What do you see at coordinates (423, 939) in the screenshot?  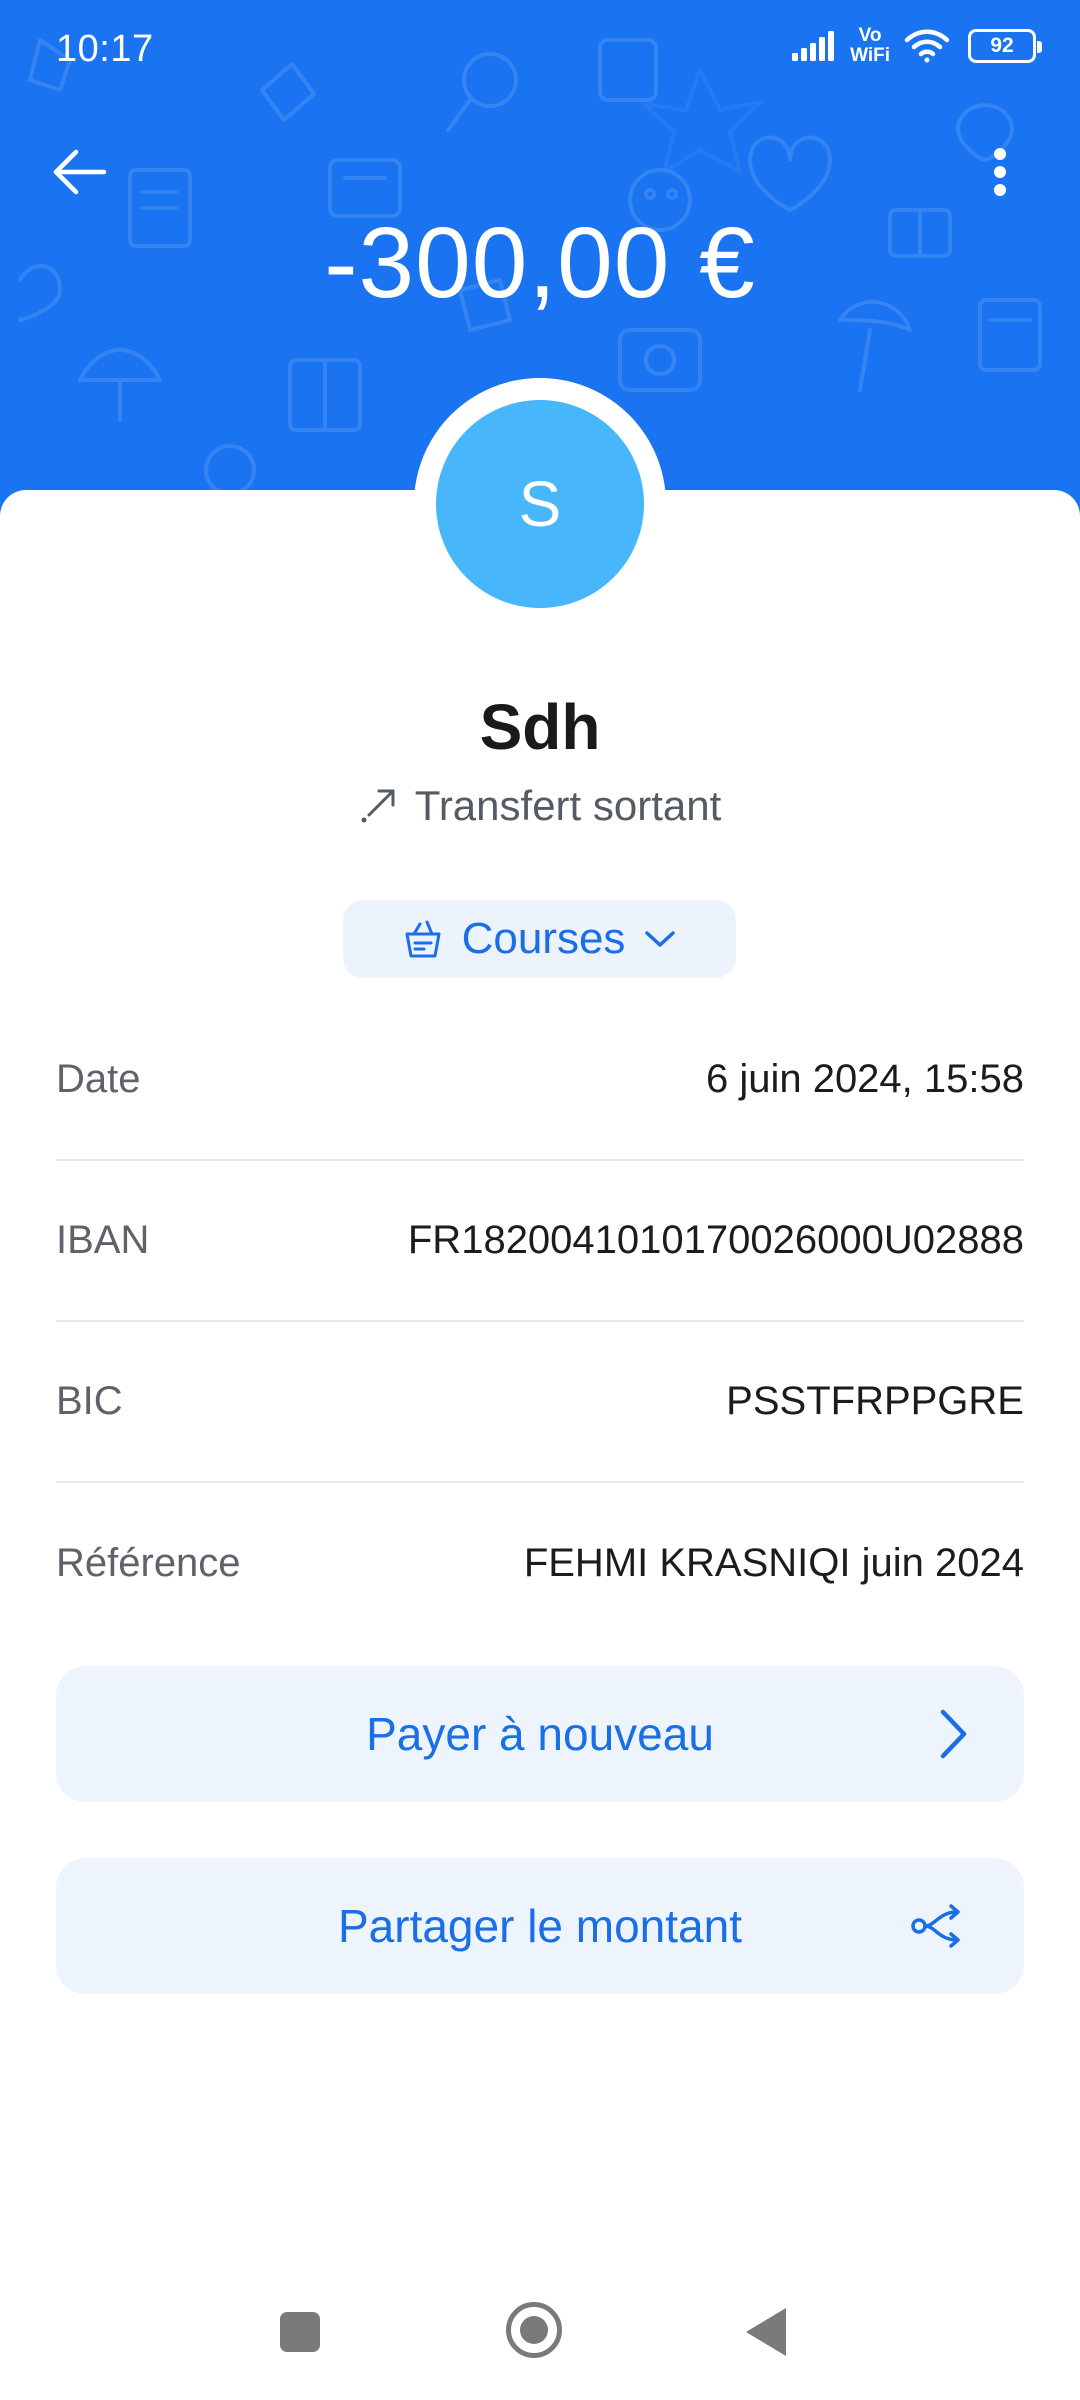 I see `grocery-basket-icon` at bounding box center [423, 939].